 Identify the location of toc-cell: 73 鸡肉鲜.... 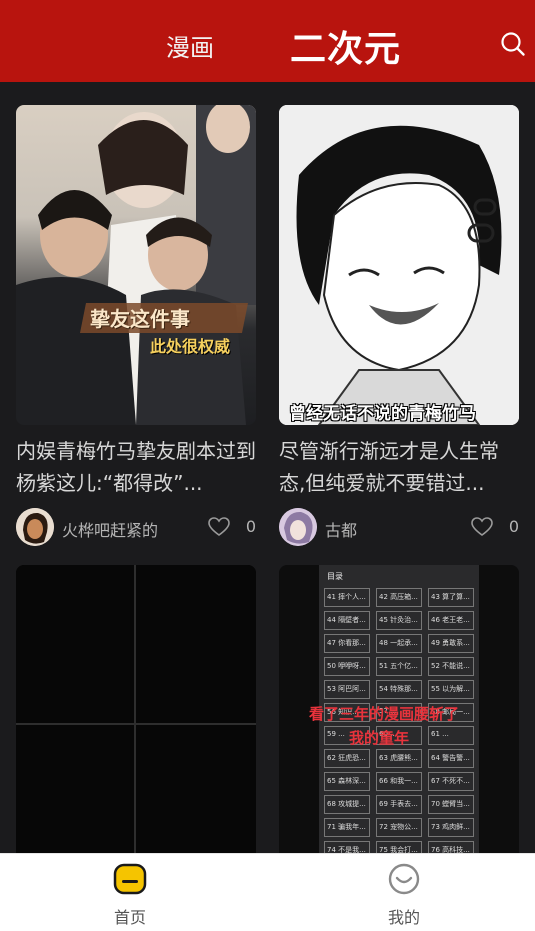
(451, 827).